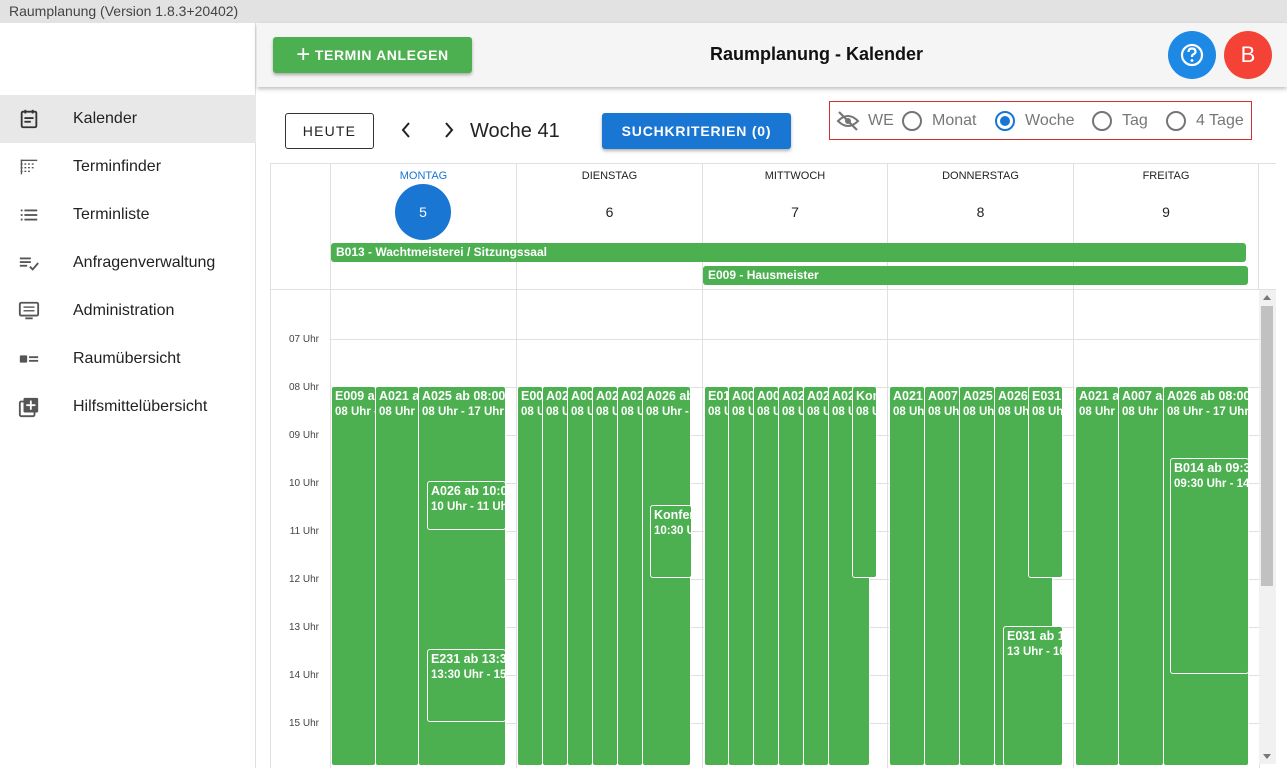 The height and width of the screenshot is (768, 1287). What do you see at coordinates (1248, 55) in the screenshot?
I see `user-avatar: B` at bounding box center [1248, 55].